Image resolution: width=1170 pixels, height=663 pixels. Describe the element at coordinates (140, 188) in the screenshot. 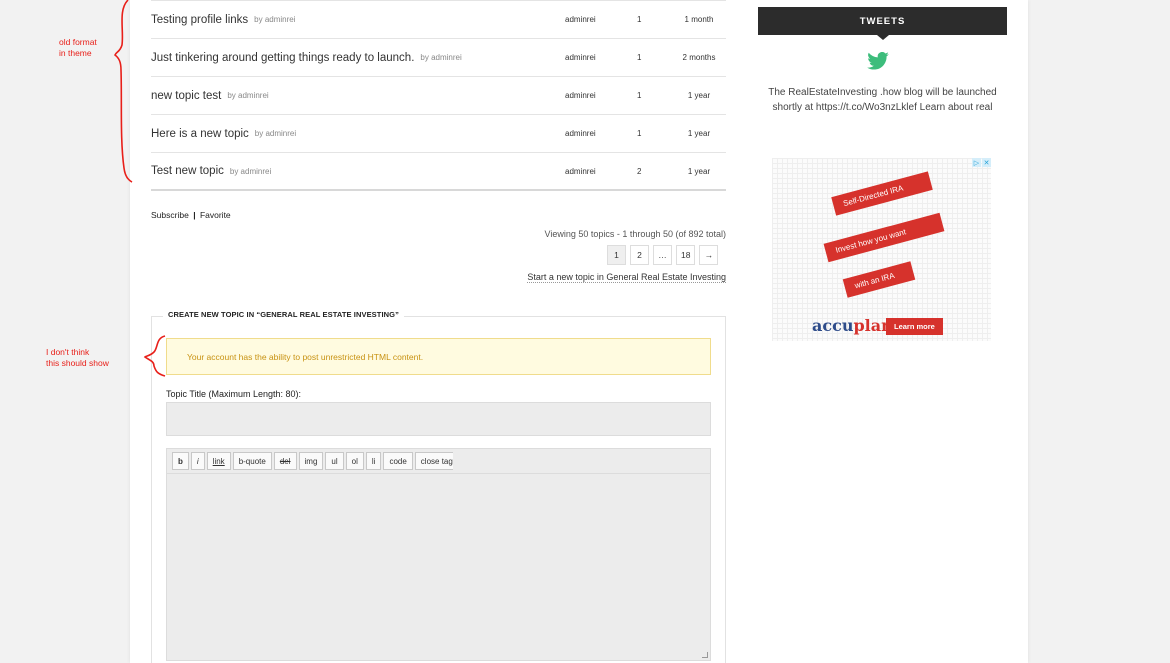

I see `annotation-brackets` at that location.